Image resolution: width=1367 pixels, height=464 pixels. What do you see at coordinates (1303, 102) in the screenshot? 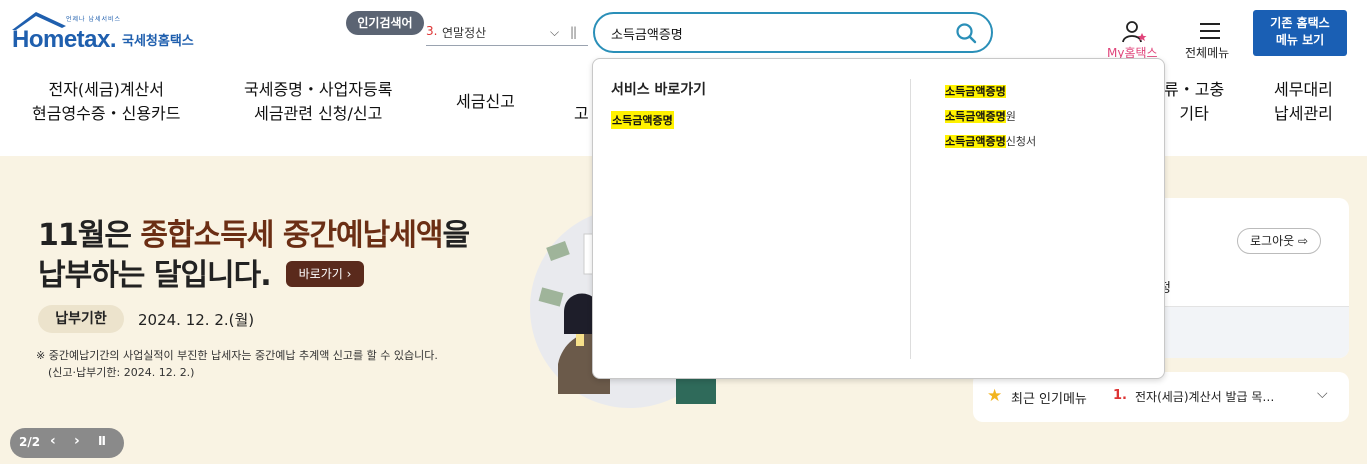
I see `nav-item-tax-agent: 세무대리 납세관리` at bounding box center [1303, 102].